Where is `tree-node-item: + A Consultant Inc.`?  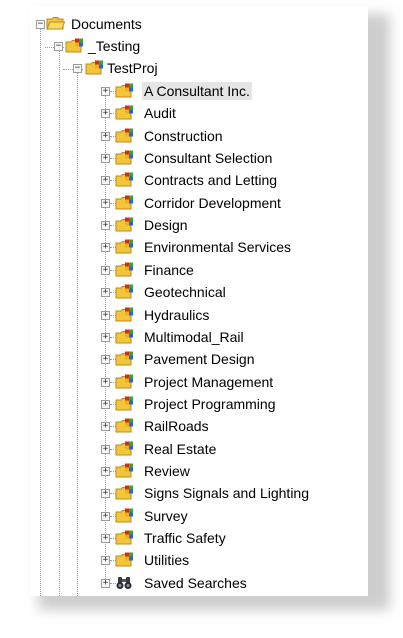
tree-node-item: + A Consultant Inc. is located at coordinates (199, 92).